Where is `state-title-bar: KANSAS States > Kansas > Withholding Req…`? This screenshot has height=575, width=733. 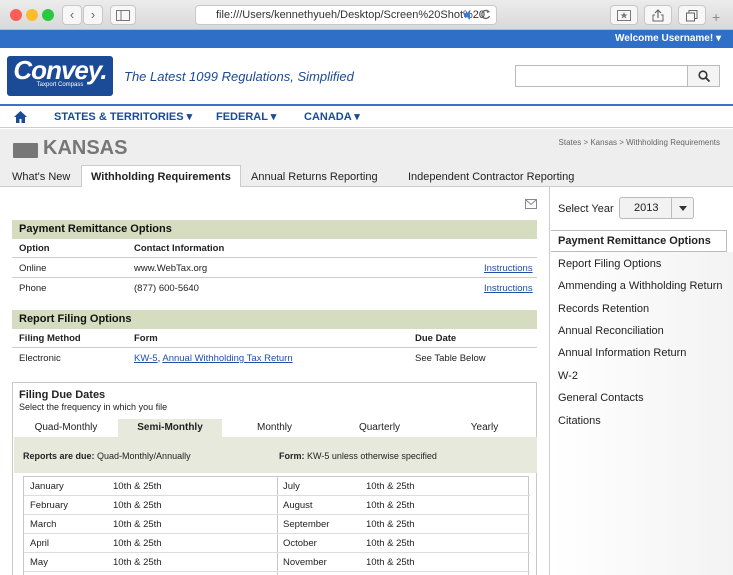
state-title-bar: KANSAS States > Kansas > Withholding Req… is located at coordinates (366, 147).